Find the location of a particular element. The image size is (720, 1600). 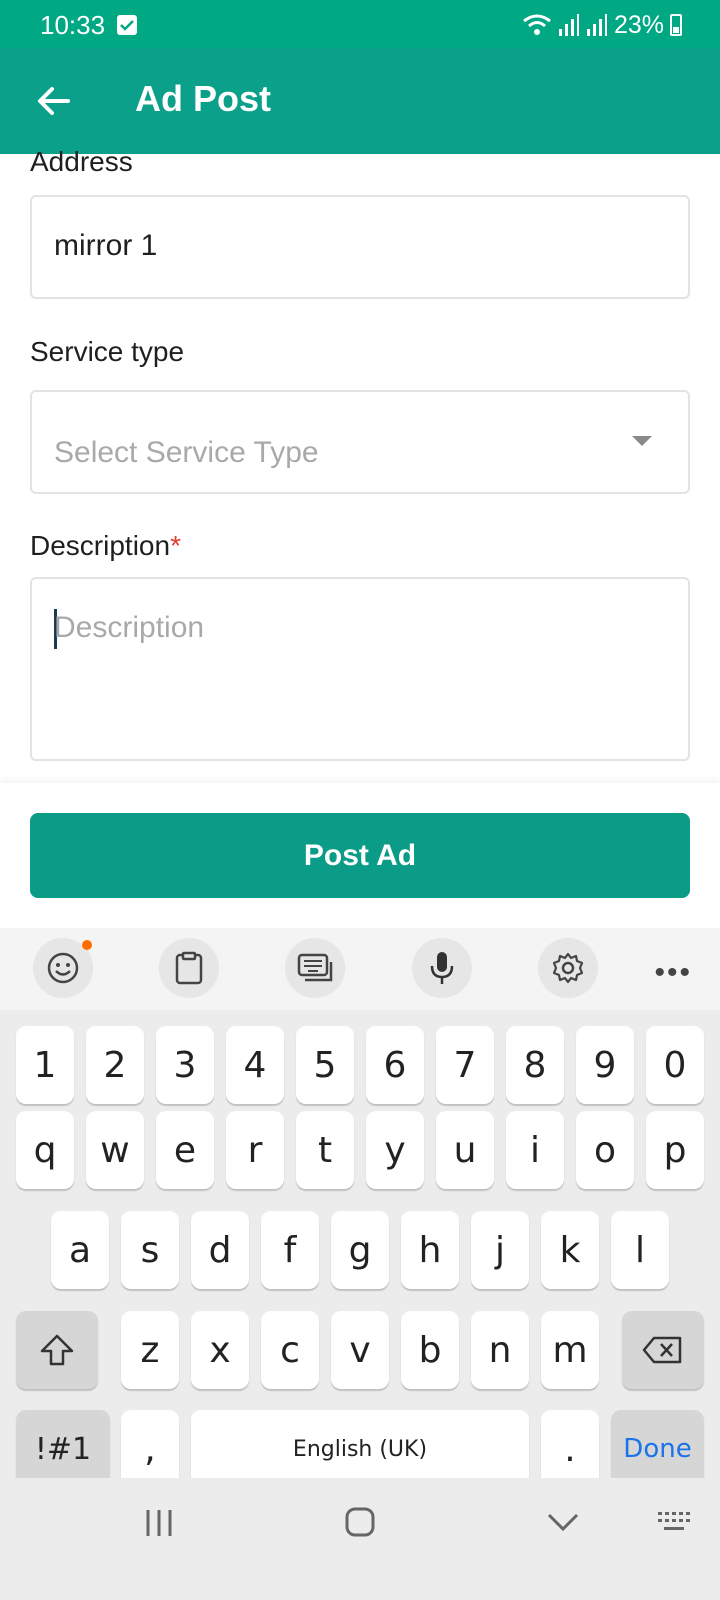

key-p: p is located at coordinates (675, 1150).